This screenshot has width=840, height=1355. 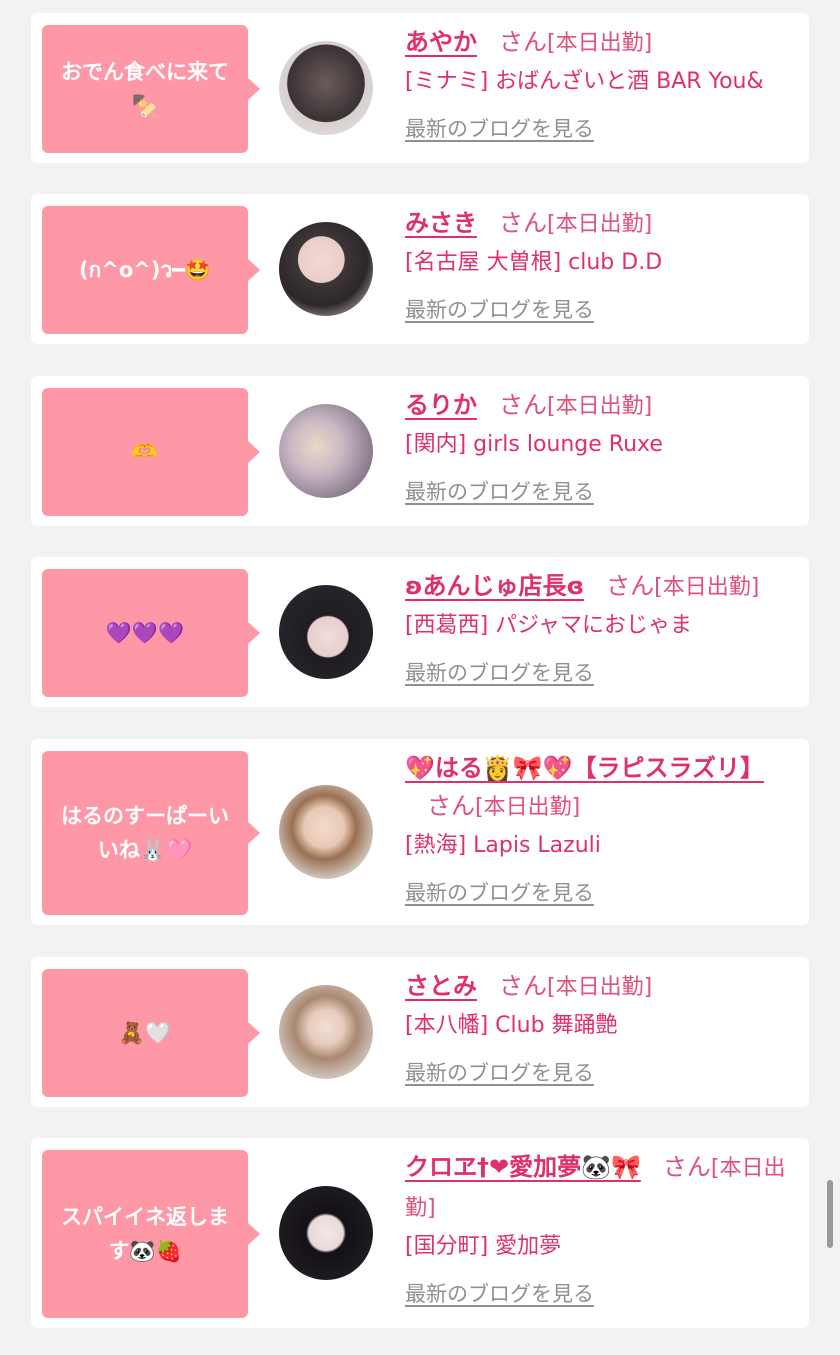 I want to click on shop-name: [ミナミ] おばんざいと酒 BAR You&, so click(x=584, y=81).